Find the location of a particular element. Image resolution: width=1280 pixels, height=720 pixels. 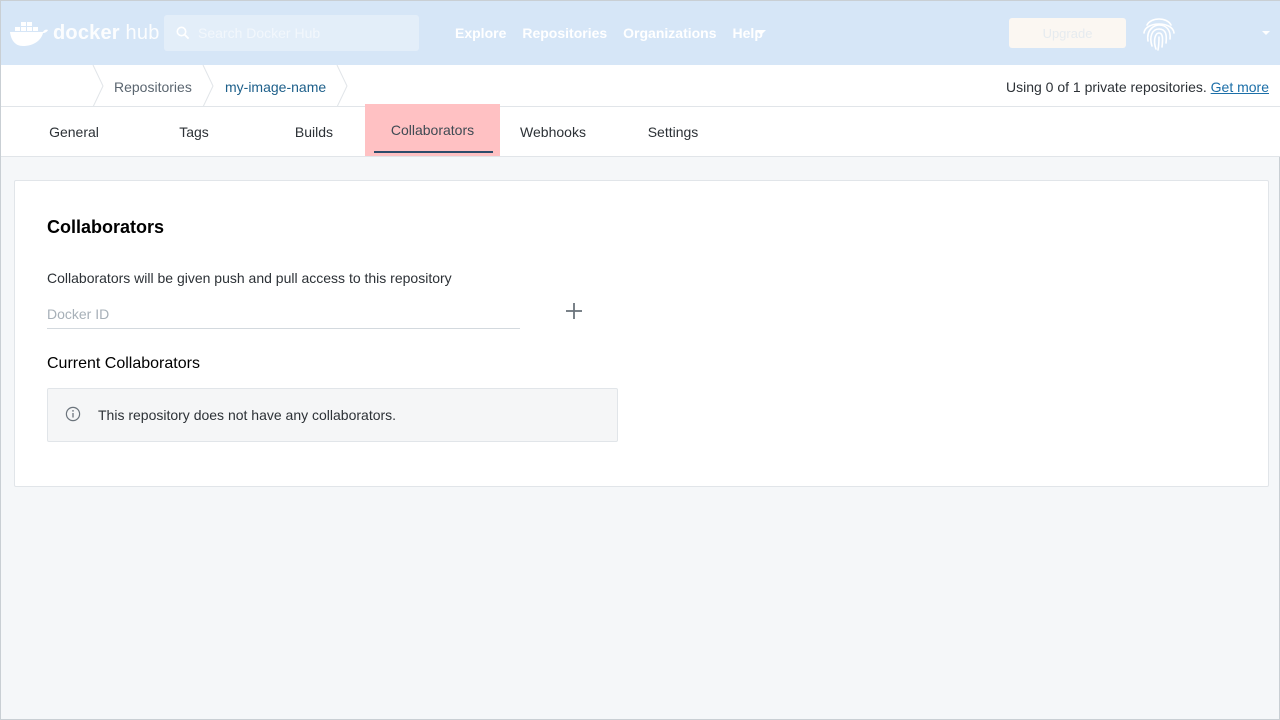

docker-hub-logo: docker hub is located at coordinates (84, 33).